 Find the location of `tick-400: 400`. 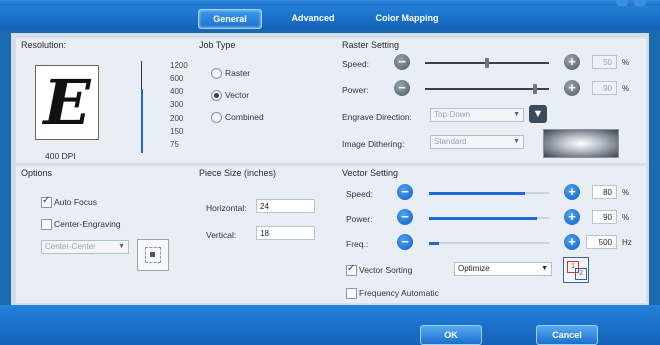

tick-400: 400 is located at coordinates (177, 91).